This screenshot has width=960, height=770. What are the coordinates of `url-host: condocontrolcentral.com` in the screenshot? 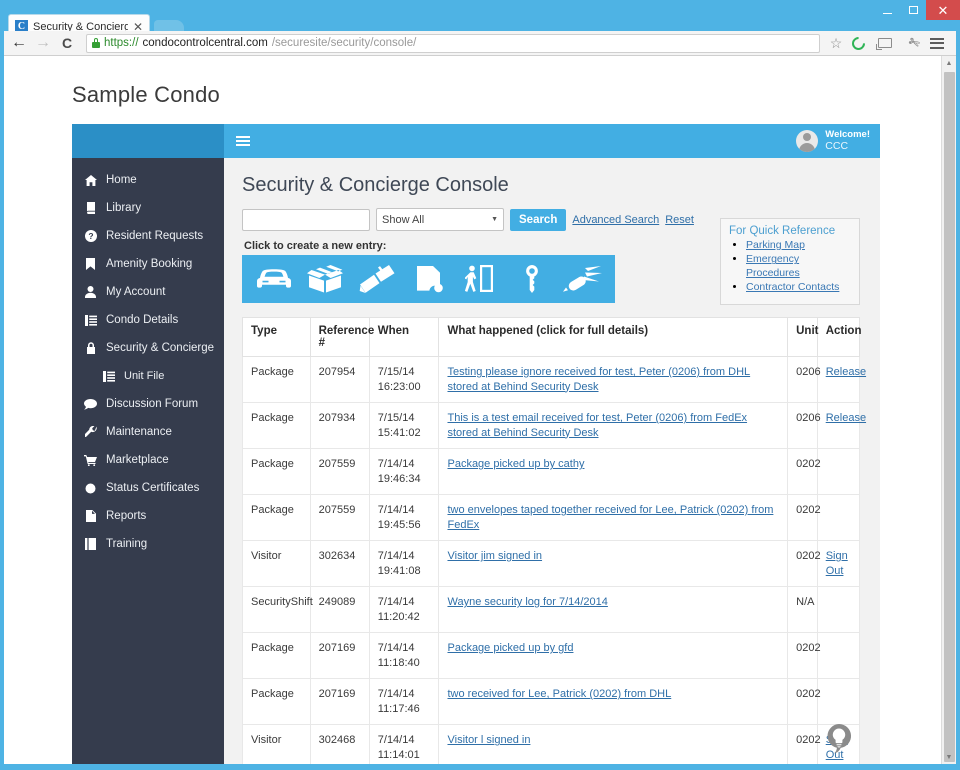 It's located at (205, 43).